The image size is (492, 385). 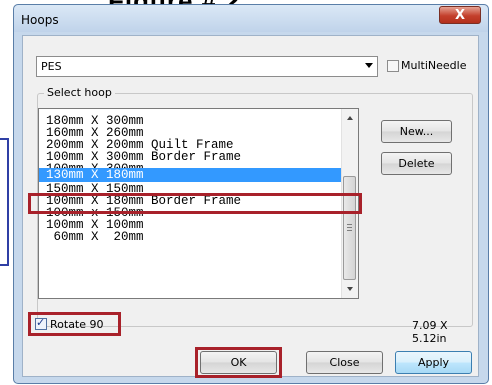 What do you see at coordinates (350, 289) in the screenshot?
I see `scroll-down-arrow-icon` at bounding box center [350, 289].